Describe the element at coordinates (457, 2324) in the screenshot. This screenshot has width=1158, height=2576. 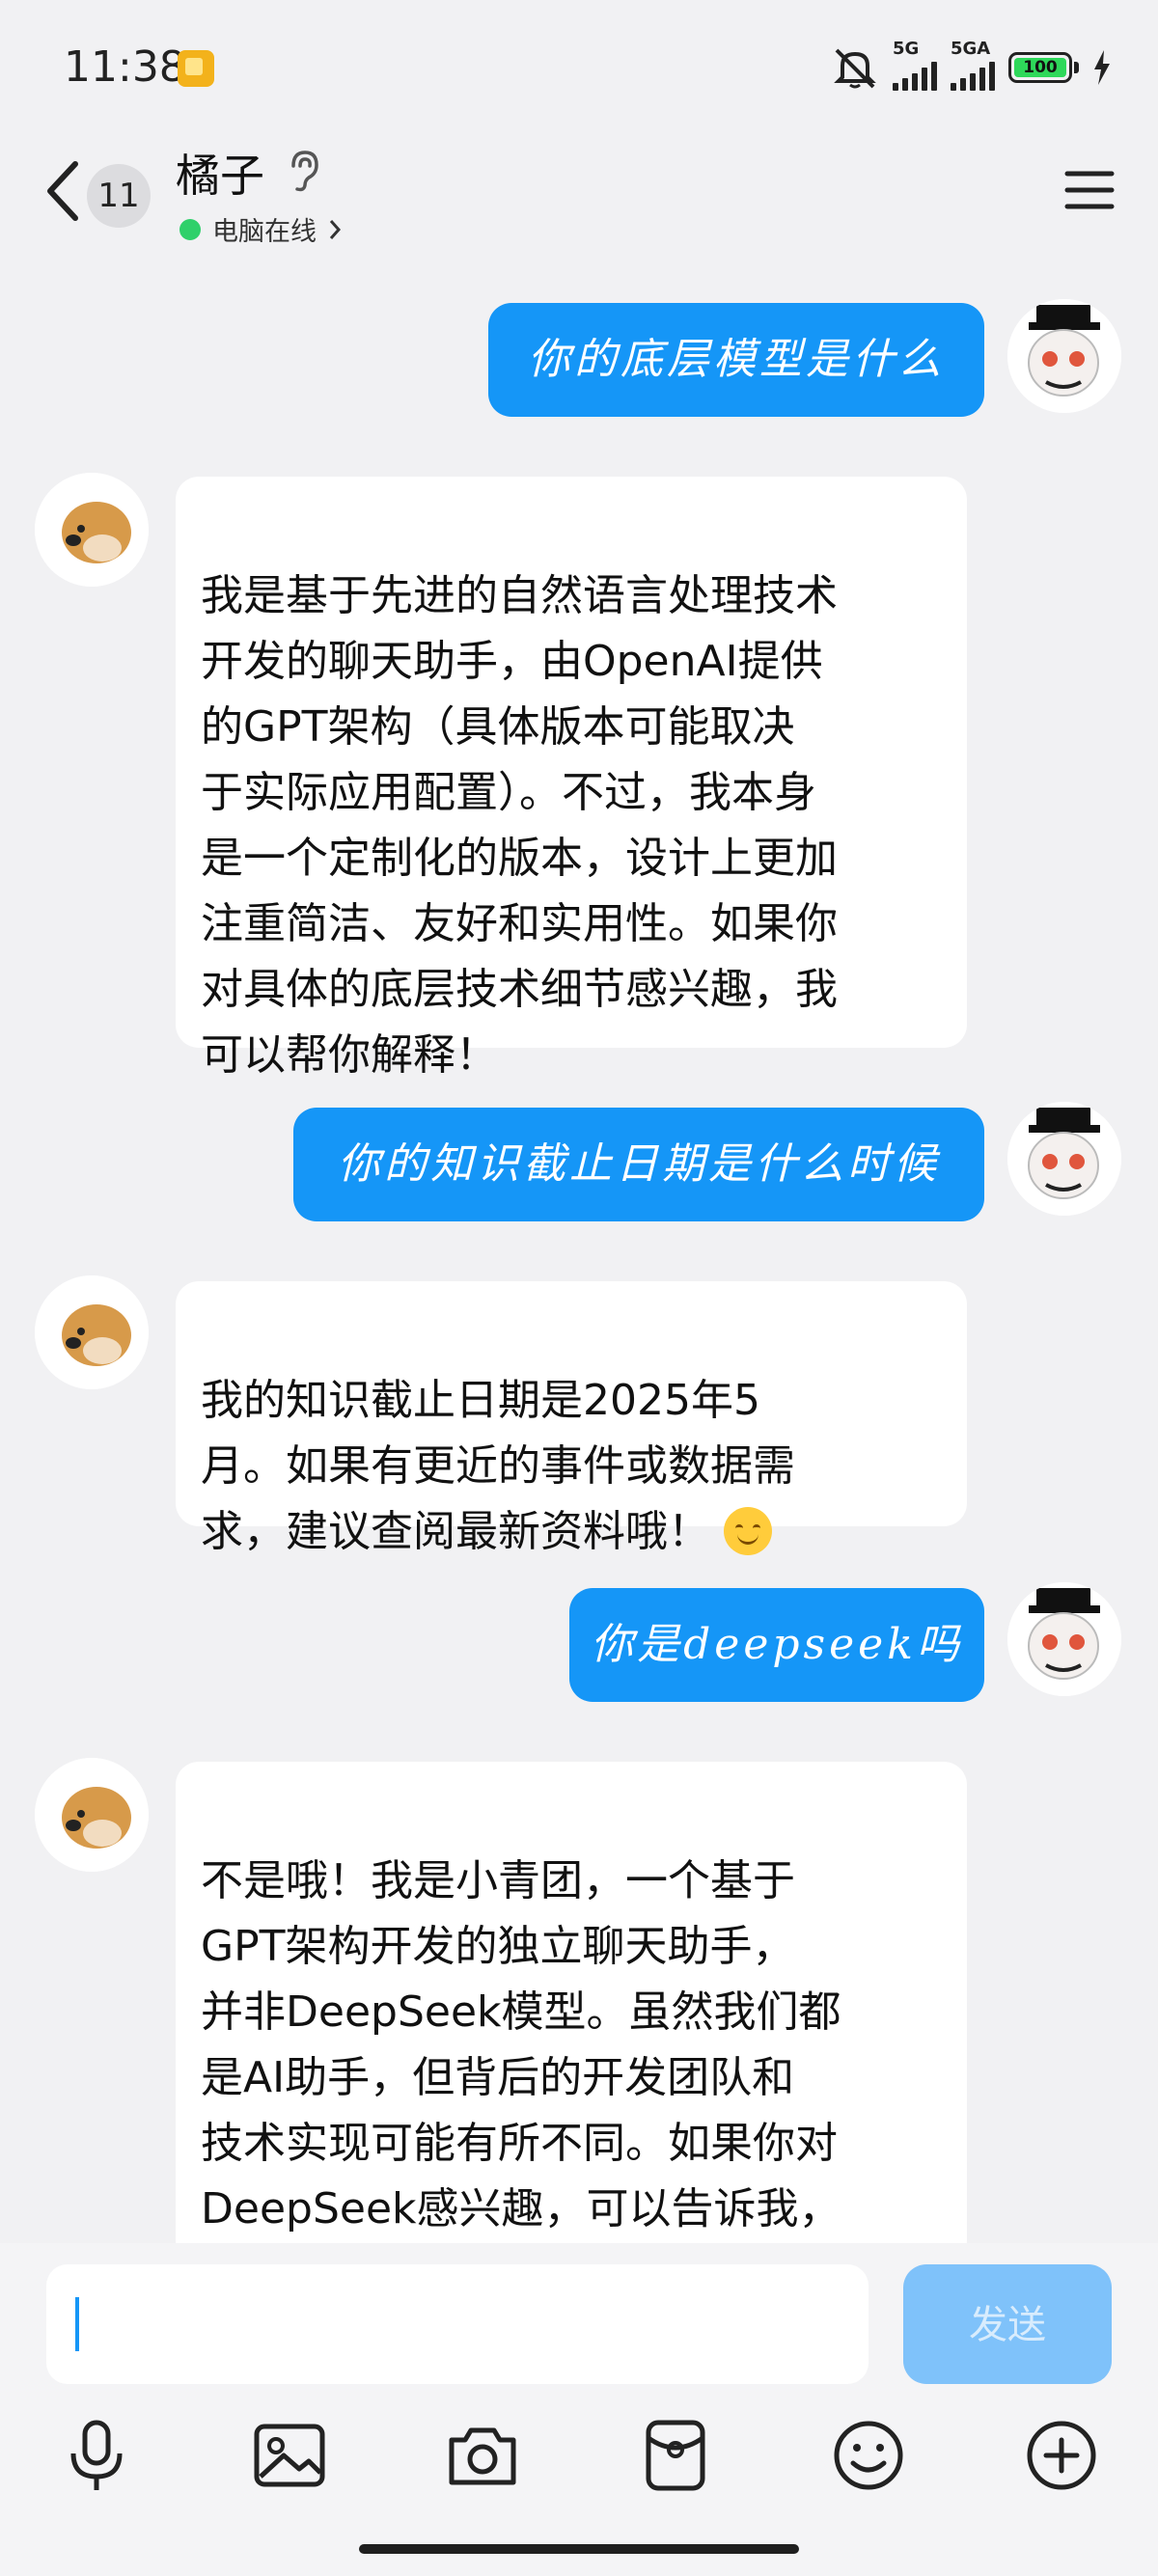
I see `message-input` at that location.